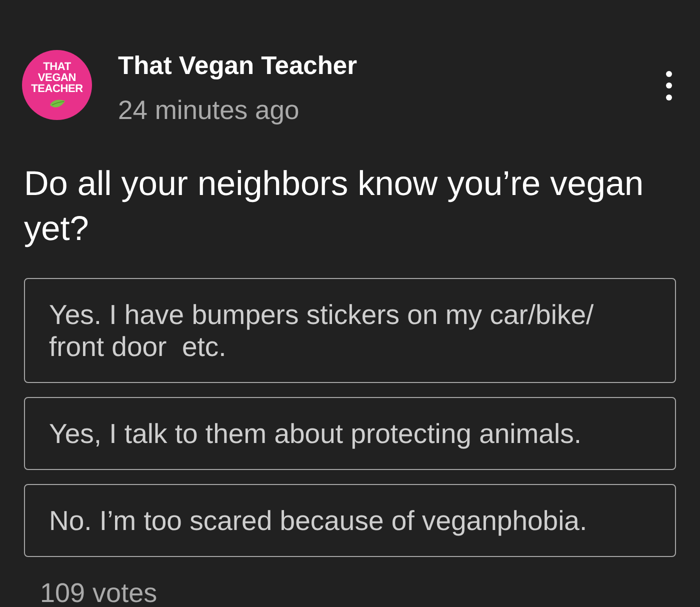 This screenshot has width=700, height=607. Describe the element at coordinates (57, 78) in the screenshot. I see `logo-text: THAT VEGAN TEACHER` at that location.